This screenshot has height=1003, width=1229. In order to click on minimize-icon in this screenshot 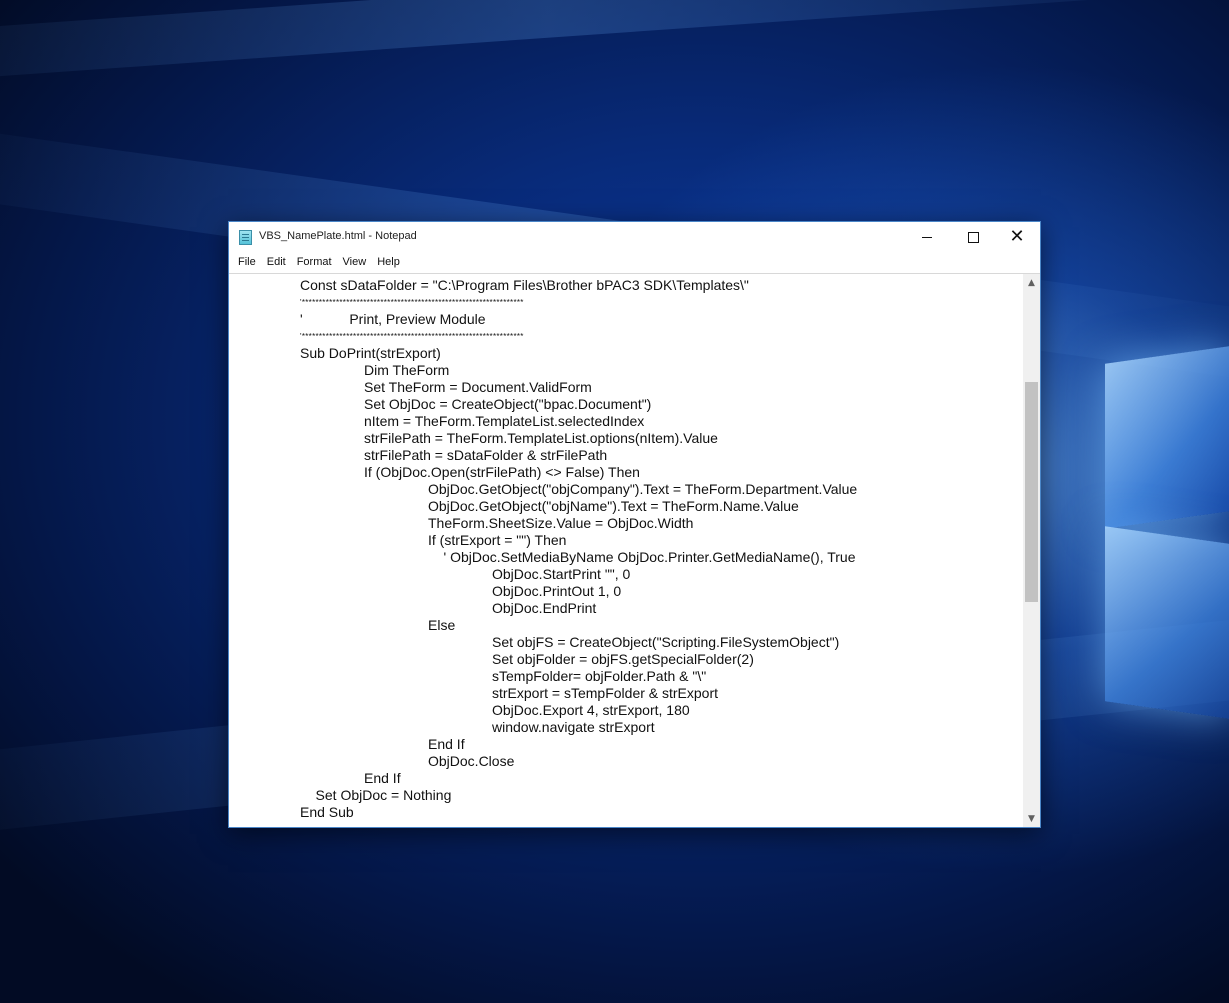, I will do `click(927, 237)`.